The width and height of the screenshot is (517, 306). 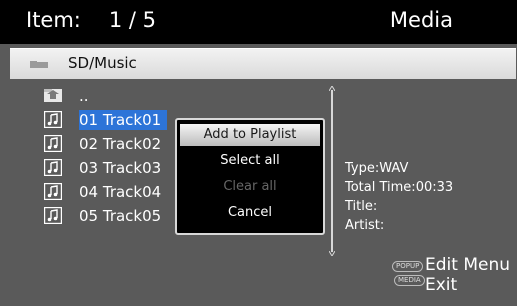 I want to click on edit-menu-label: Edit Menu, so click(x=467, y=265).